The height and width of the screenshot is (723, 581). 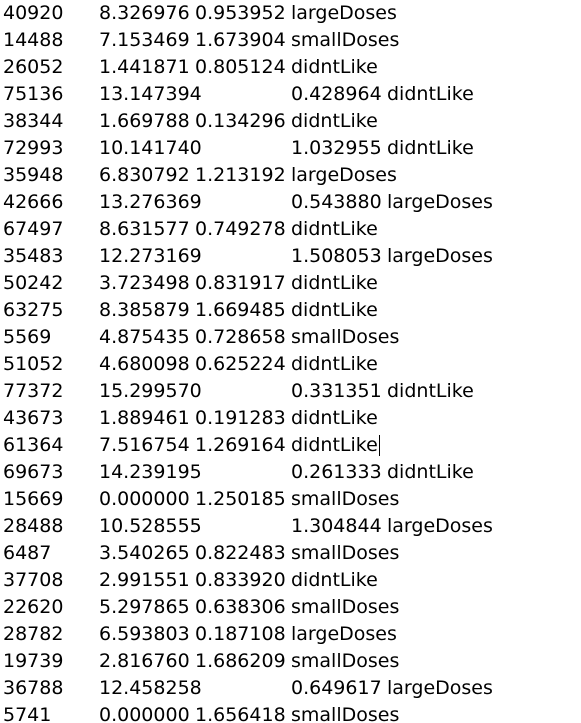 What do you see at coordinates (290, 445) in the screenshot?
I see `text-line: 61364 7.516754 1.269164 didntLike` at bounding box center [290, 445].